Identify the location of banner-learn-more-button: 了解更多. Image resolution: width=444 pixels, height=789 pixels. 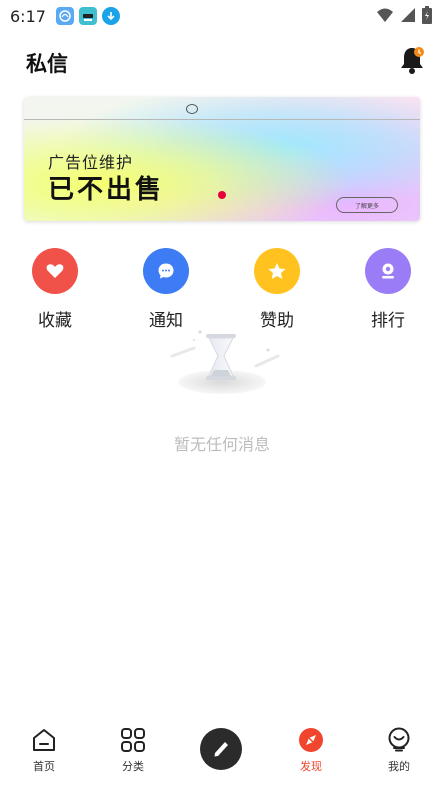
(367, 205).